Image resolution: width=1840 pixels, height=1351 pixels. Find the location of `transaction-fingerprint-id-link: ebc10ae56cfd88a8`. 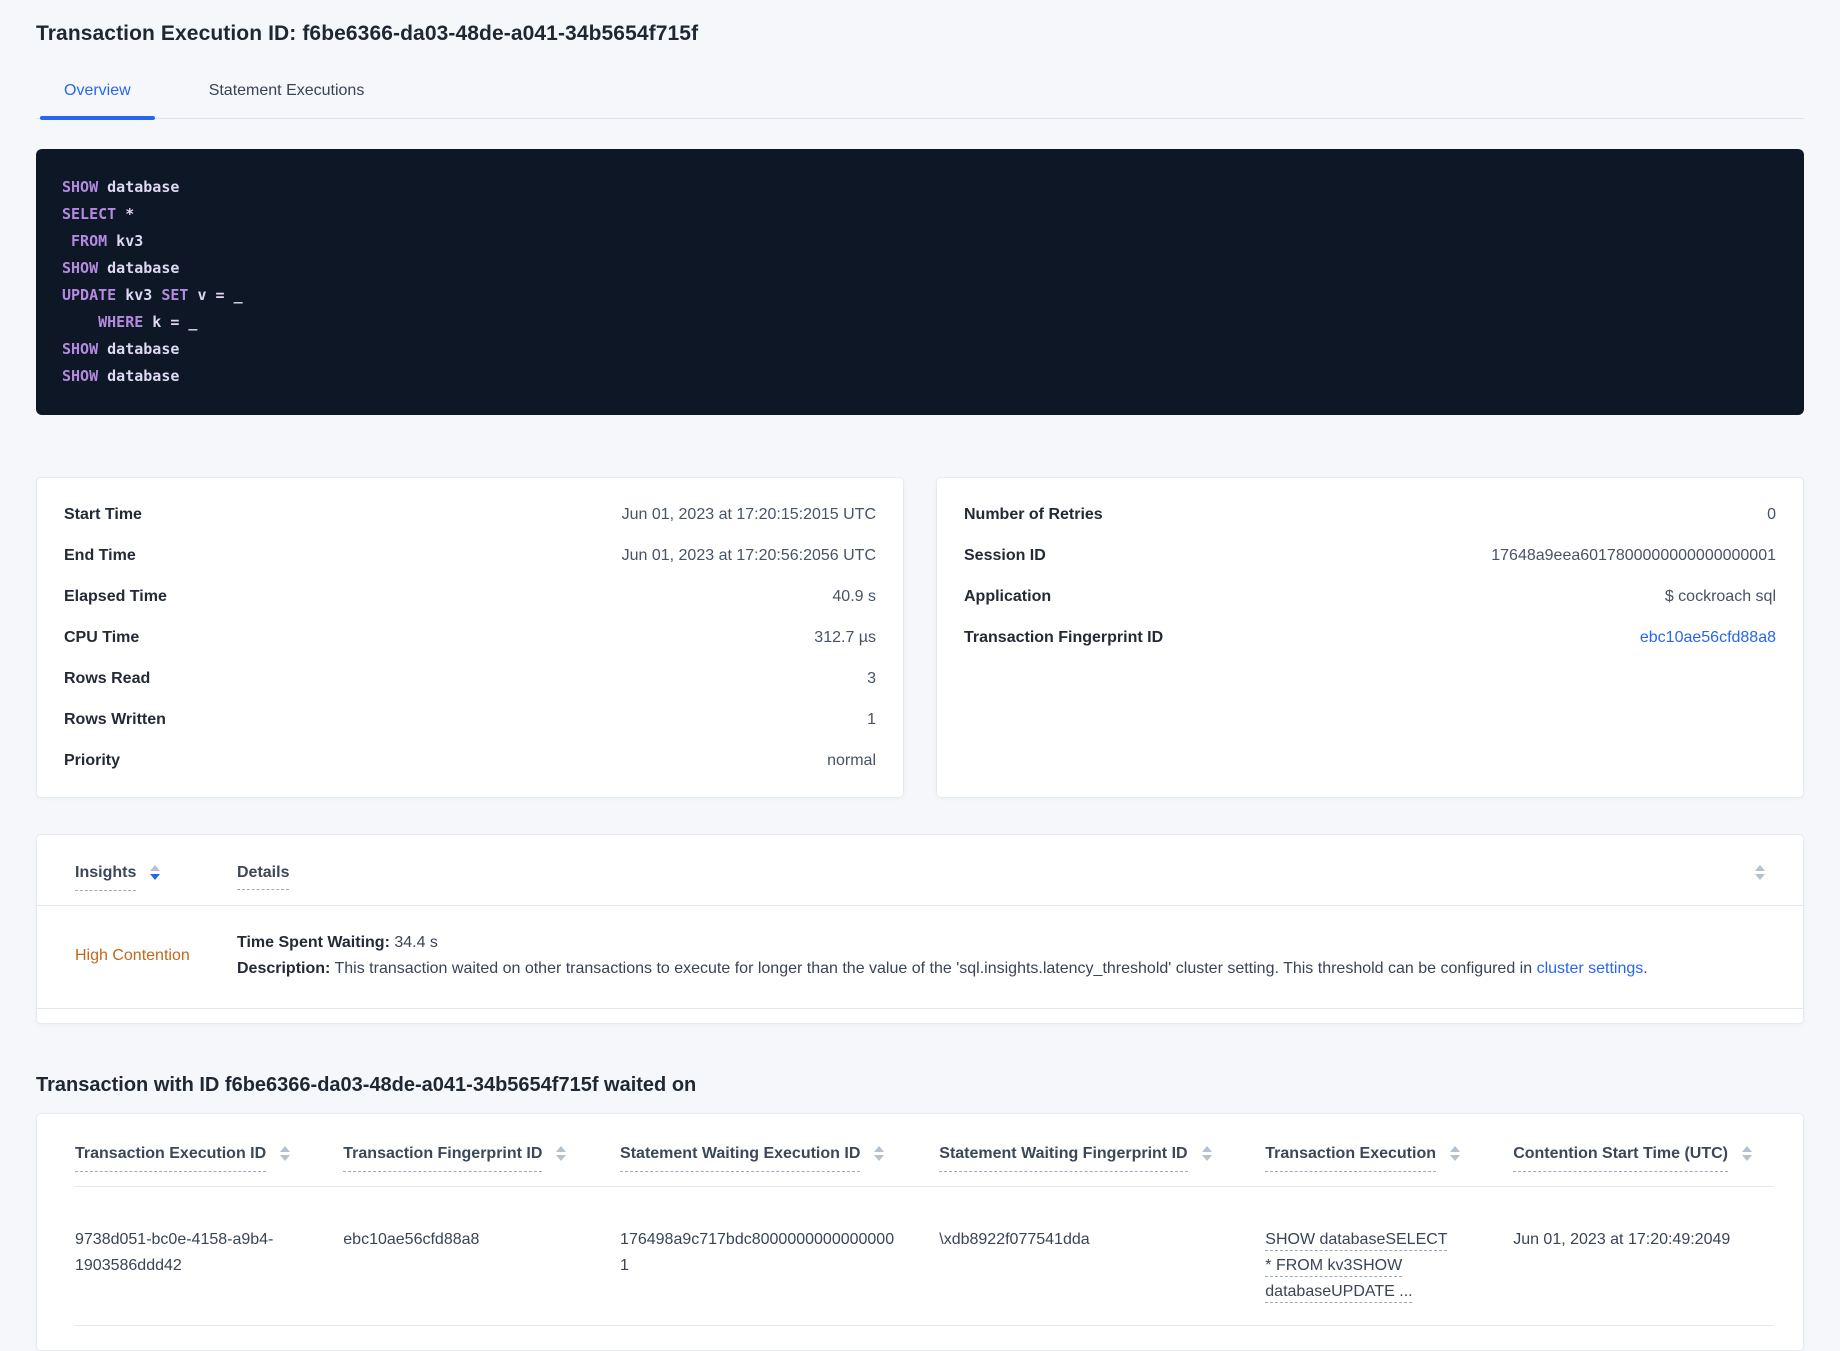

transaction-fingerprint-id-link: ebc10ae56cfd88a8 is located at coordinates (1708, 637).